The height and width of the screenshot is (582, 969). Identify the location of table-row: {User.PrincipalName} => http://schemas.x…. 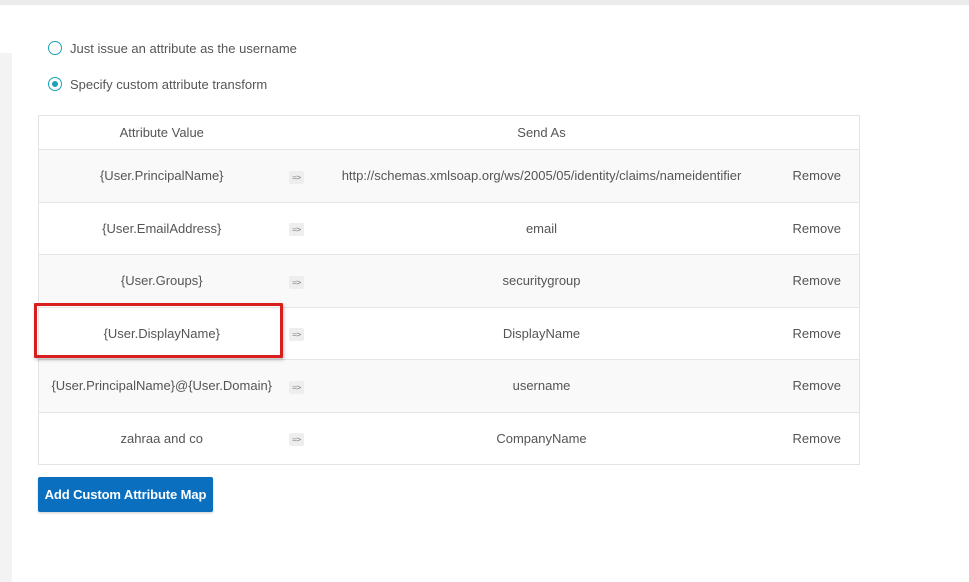
(449, 175).